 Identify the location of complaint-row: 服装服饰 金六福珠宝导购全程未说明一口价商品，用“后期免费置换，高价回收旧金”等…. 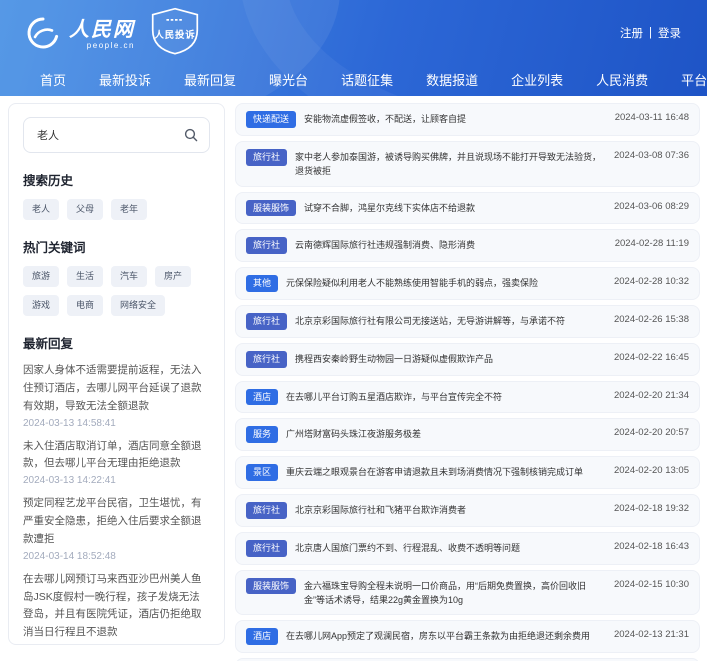
(467, 592).